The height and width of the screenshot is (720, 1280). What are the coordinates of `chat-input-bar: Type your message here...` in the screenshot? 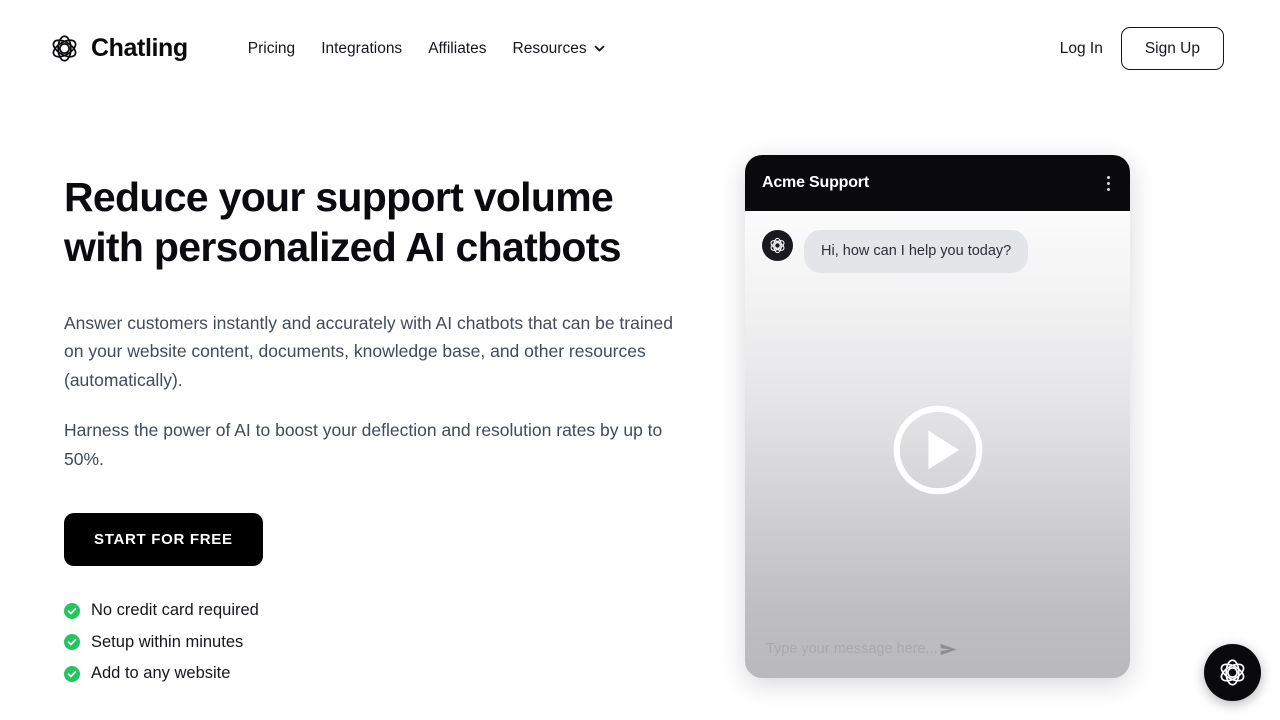 It's located at (937, 649).